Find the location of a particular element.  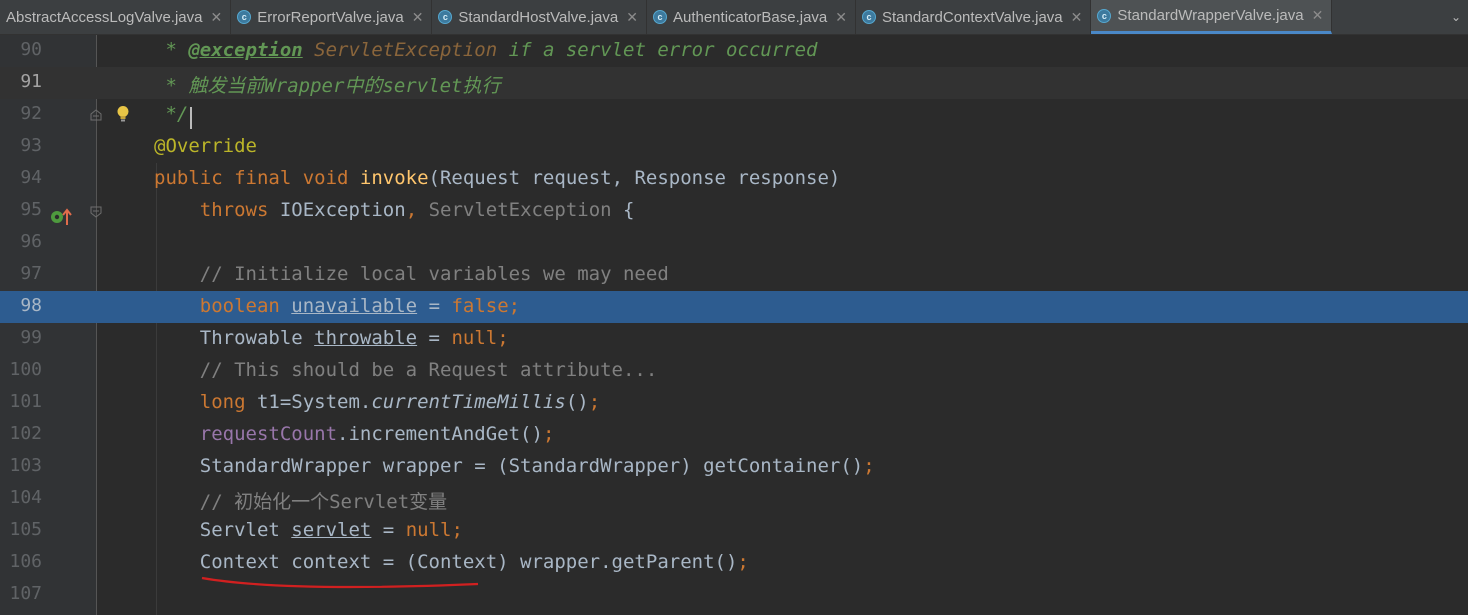

tab-standardhostvalve: c StandardHostValve.java ✕ is located at coordinates (539, 17).